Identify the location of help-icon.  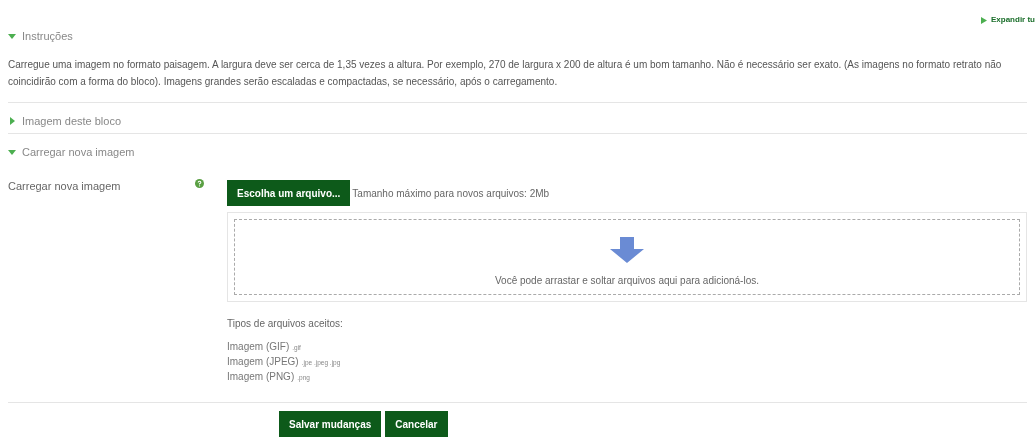
(200, 183).